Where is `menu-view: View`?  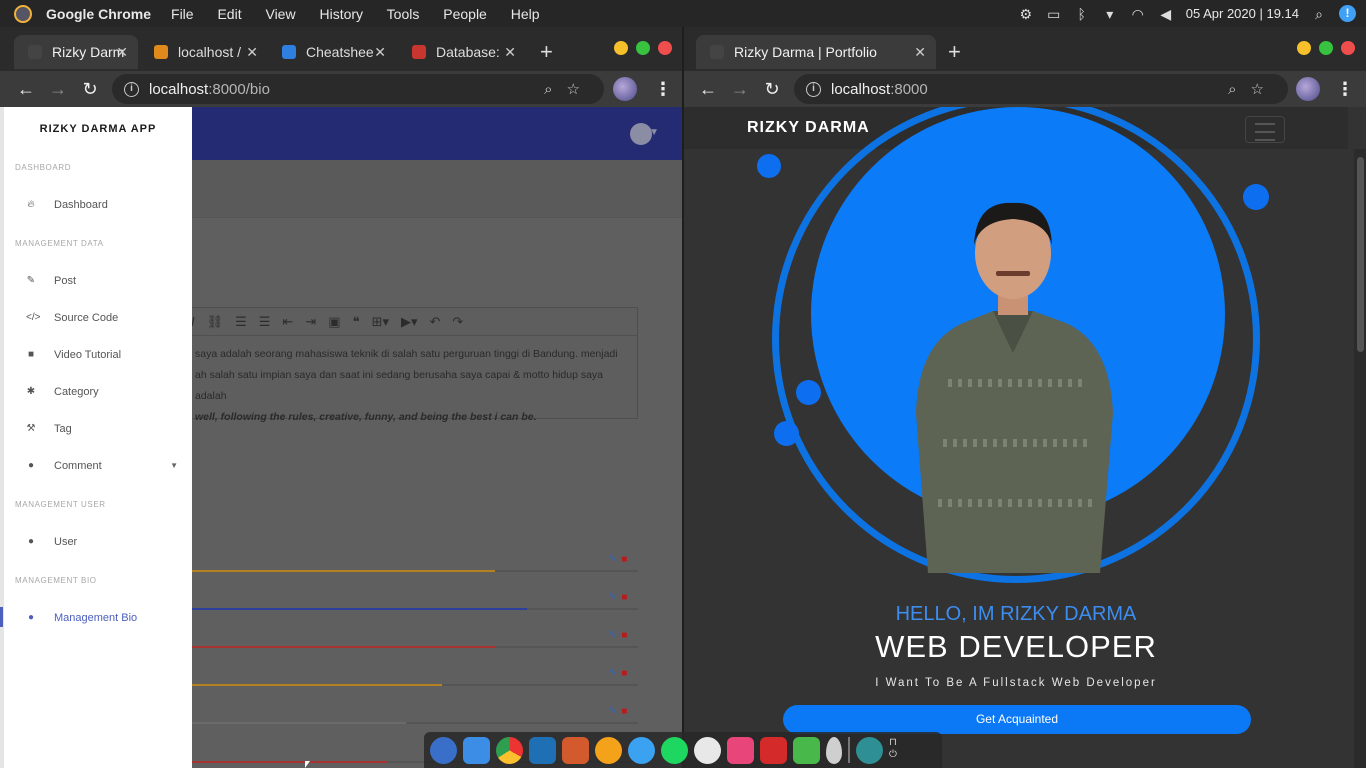 menu-view: View is located at coordinates (280, 14).